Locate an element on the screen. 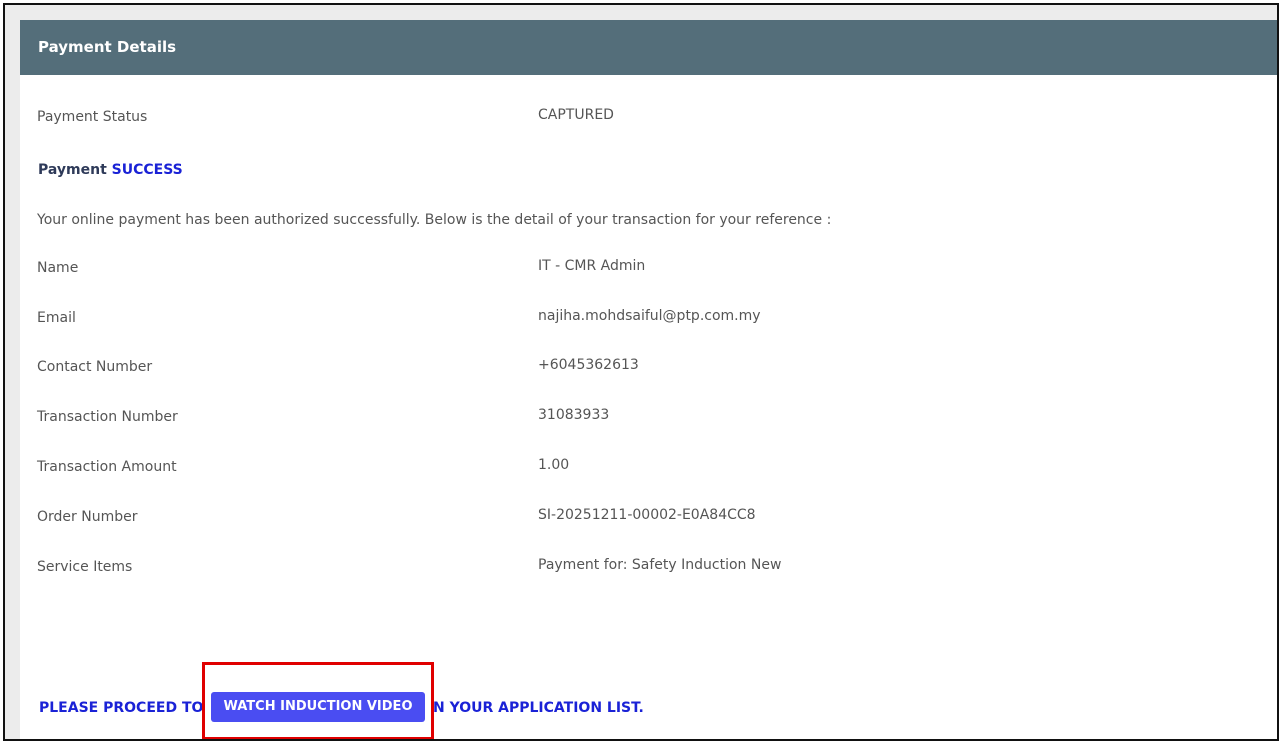 The height and width of the screenshot is (746, 1284). success-prefix: Payment is located at coordinates (72, 170).